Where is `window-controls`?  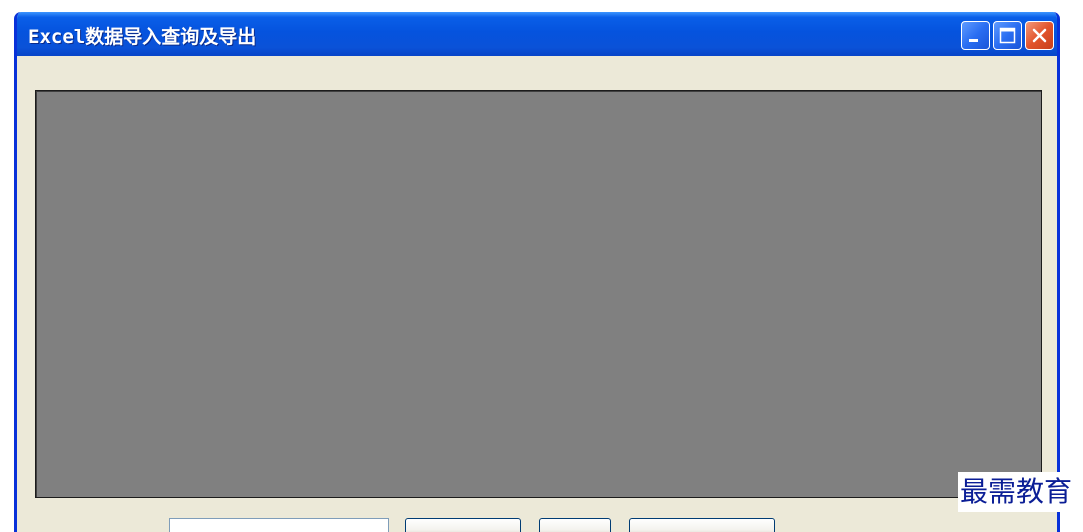 window-controls is located at coordinates (1007, 35).